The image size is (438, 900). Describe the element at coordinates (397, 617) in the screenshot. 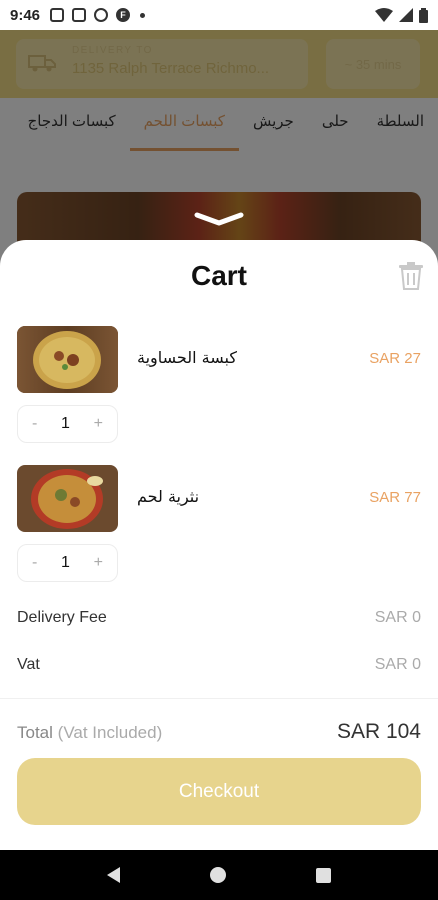

I see `delivery-fee-value: SAR 0` at that location.